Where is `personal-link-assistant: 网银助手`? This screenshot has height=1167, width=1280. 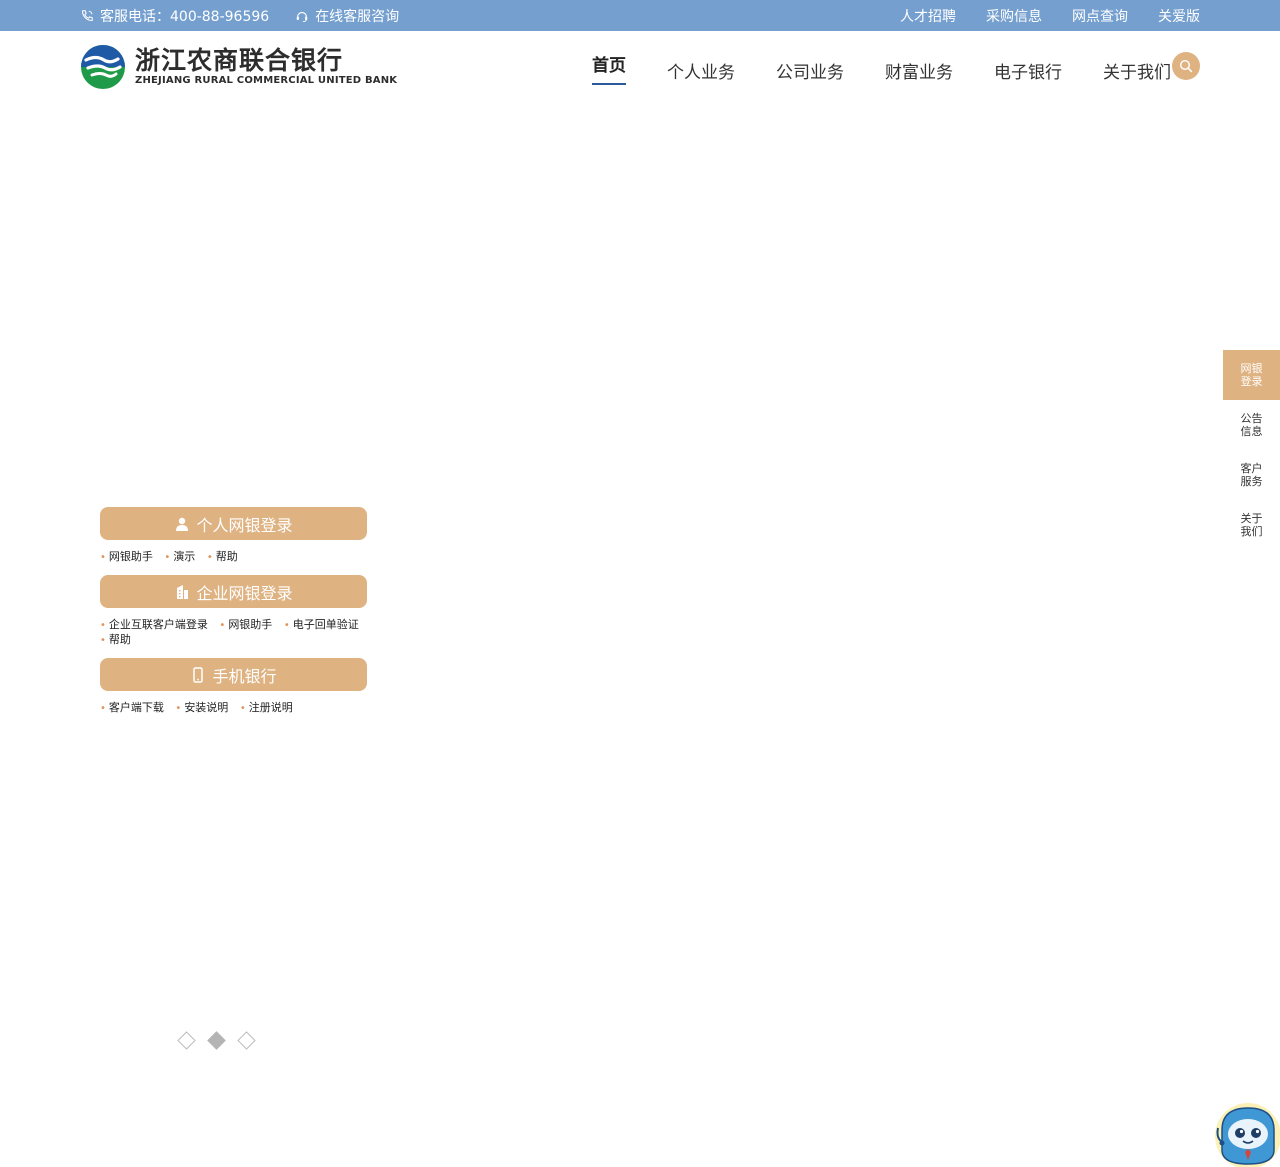
personal-link-assistant: 网银助手 is located at coordinates (126, 556).